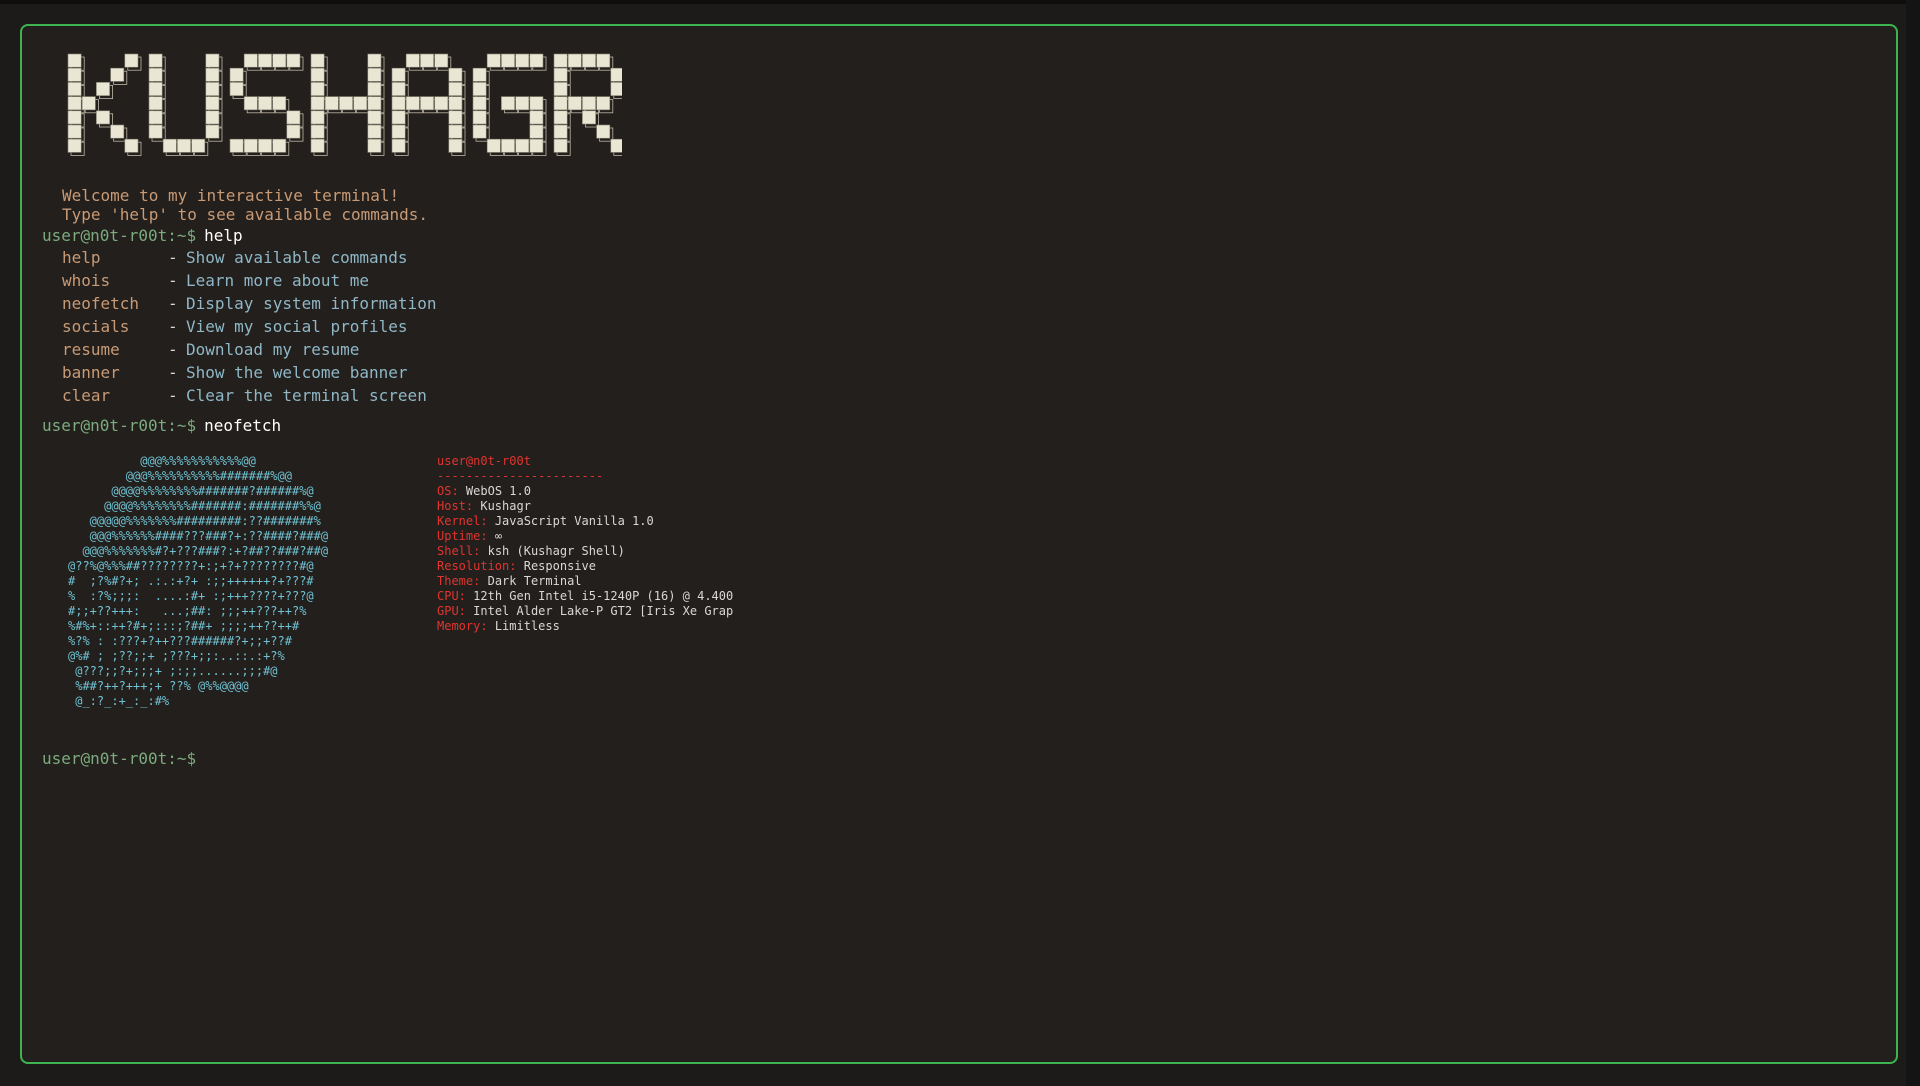 The image size is (1920, 1086). Describe the element at coordinates (81, 257) in the screenshot. I see `help-command: help` at that location.